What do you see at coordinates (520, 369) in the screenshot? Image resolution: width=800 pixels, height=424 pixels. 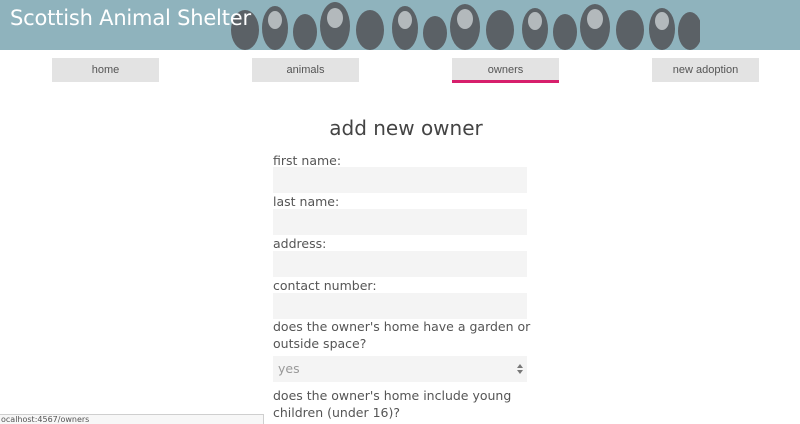 I see `select-arrows-icon` at bounding box center [520, 369].